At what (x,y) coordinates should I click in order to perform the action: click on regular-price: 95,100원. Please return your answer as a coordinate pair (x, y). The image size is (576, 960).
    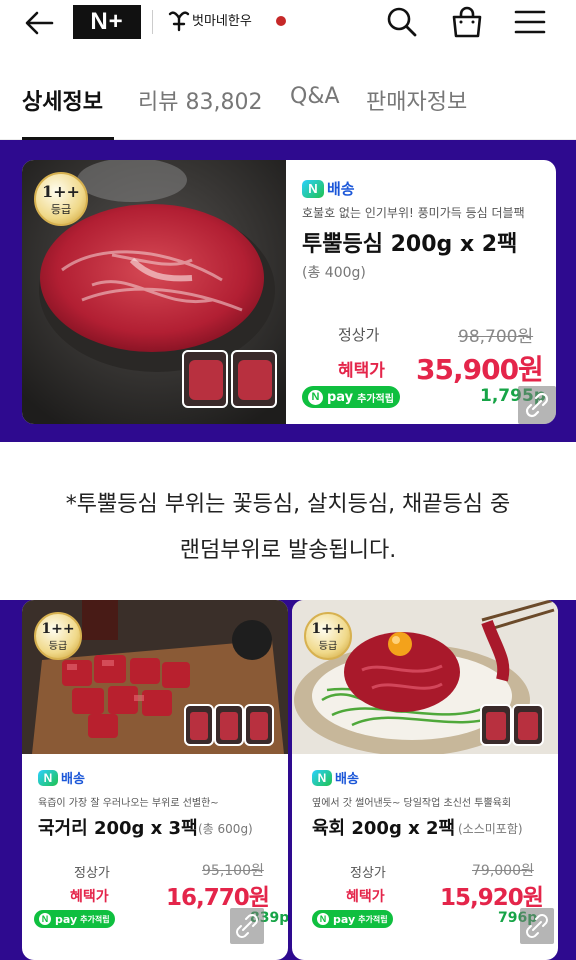
    Looking at the image, I should click on (233, 871).